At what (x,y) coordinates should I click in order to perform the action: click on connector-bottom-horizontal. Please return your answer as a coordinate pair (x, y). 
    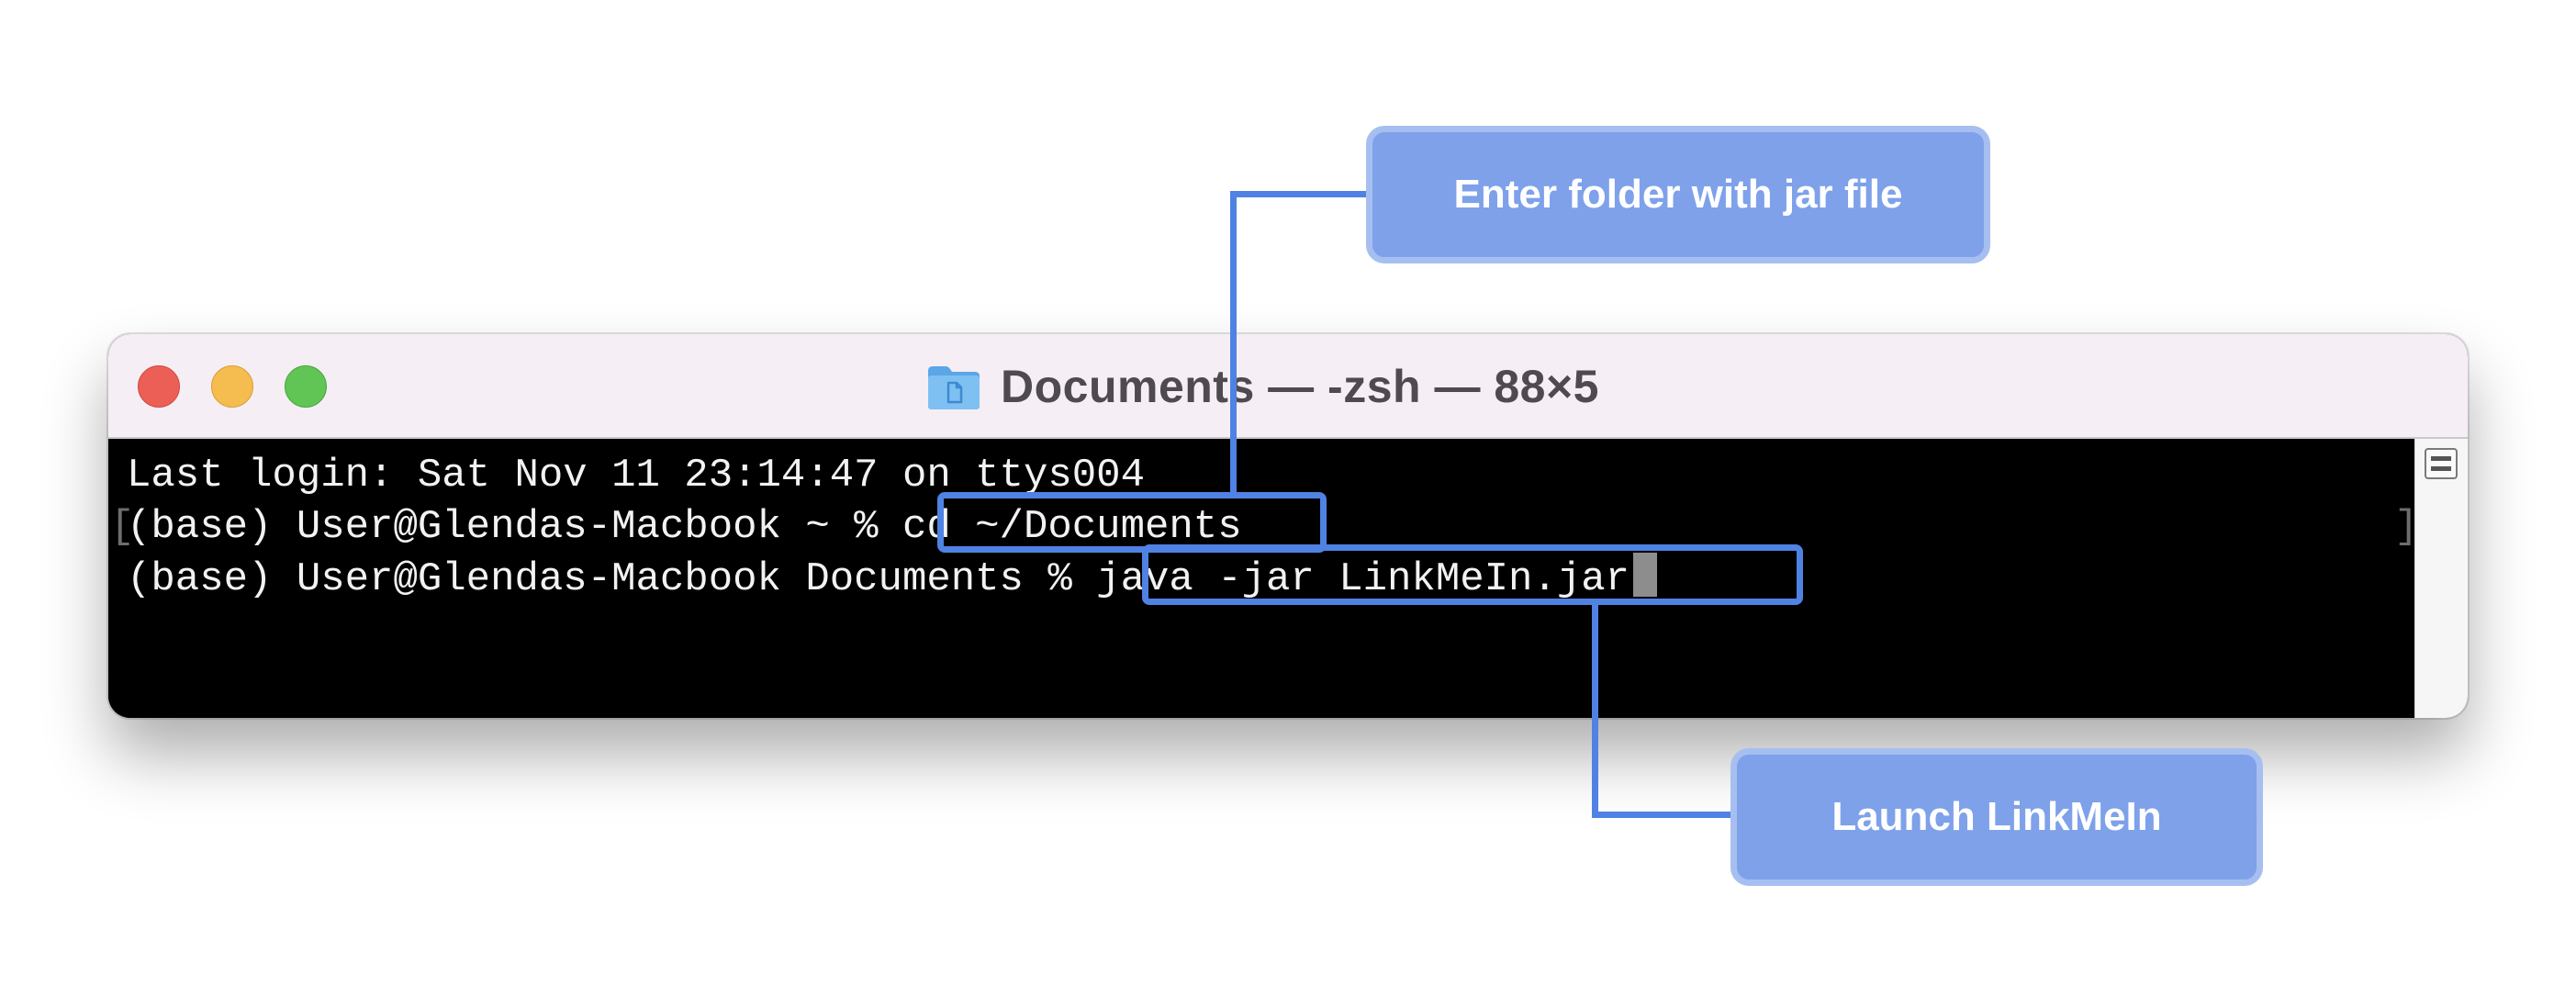
    Looking at the image, I should click on (1663, 815).